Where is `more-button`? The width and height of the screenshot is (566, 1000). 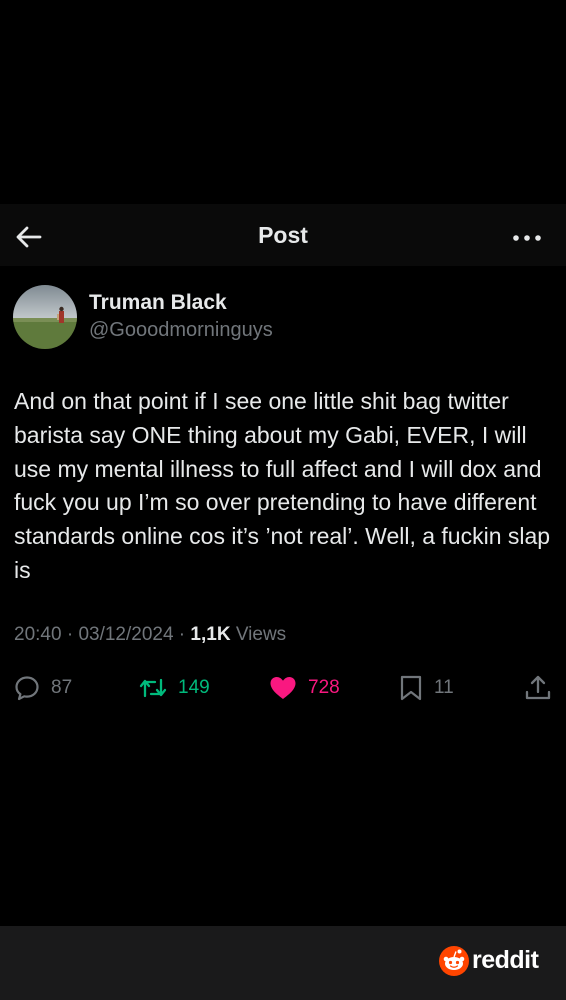
more-button is located at coordinates (527, 238).